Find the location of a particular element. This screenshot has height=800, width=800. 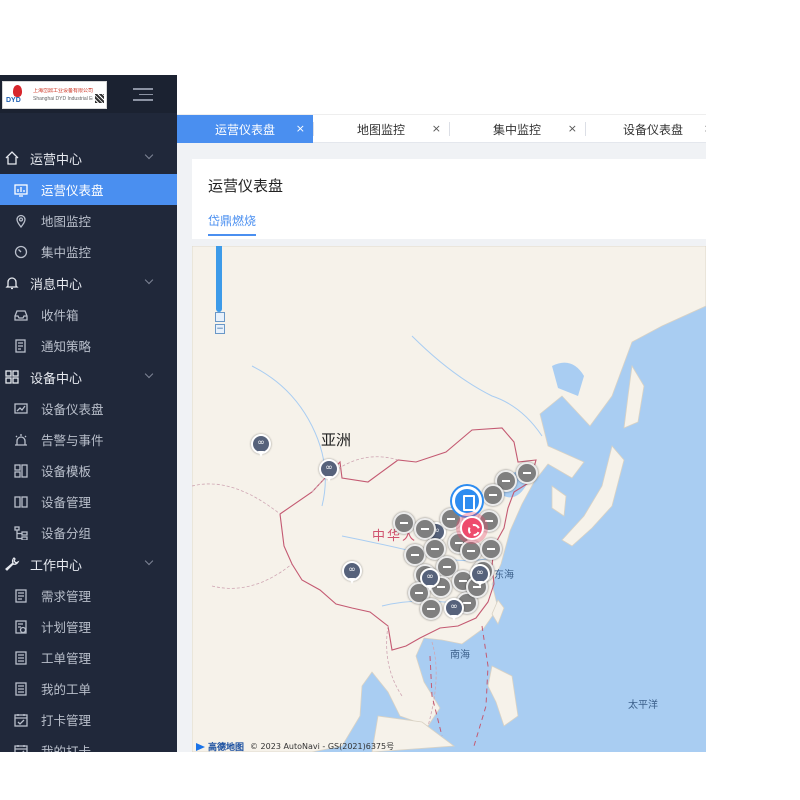

sidebar-item-3-2: 工单管理 is located at coordinates (88, 657).